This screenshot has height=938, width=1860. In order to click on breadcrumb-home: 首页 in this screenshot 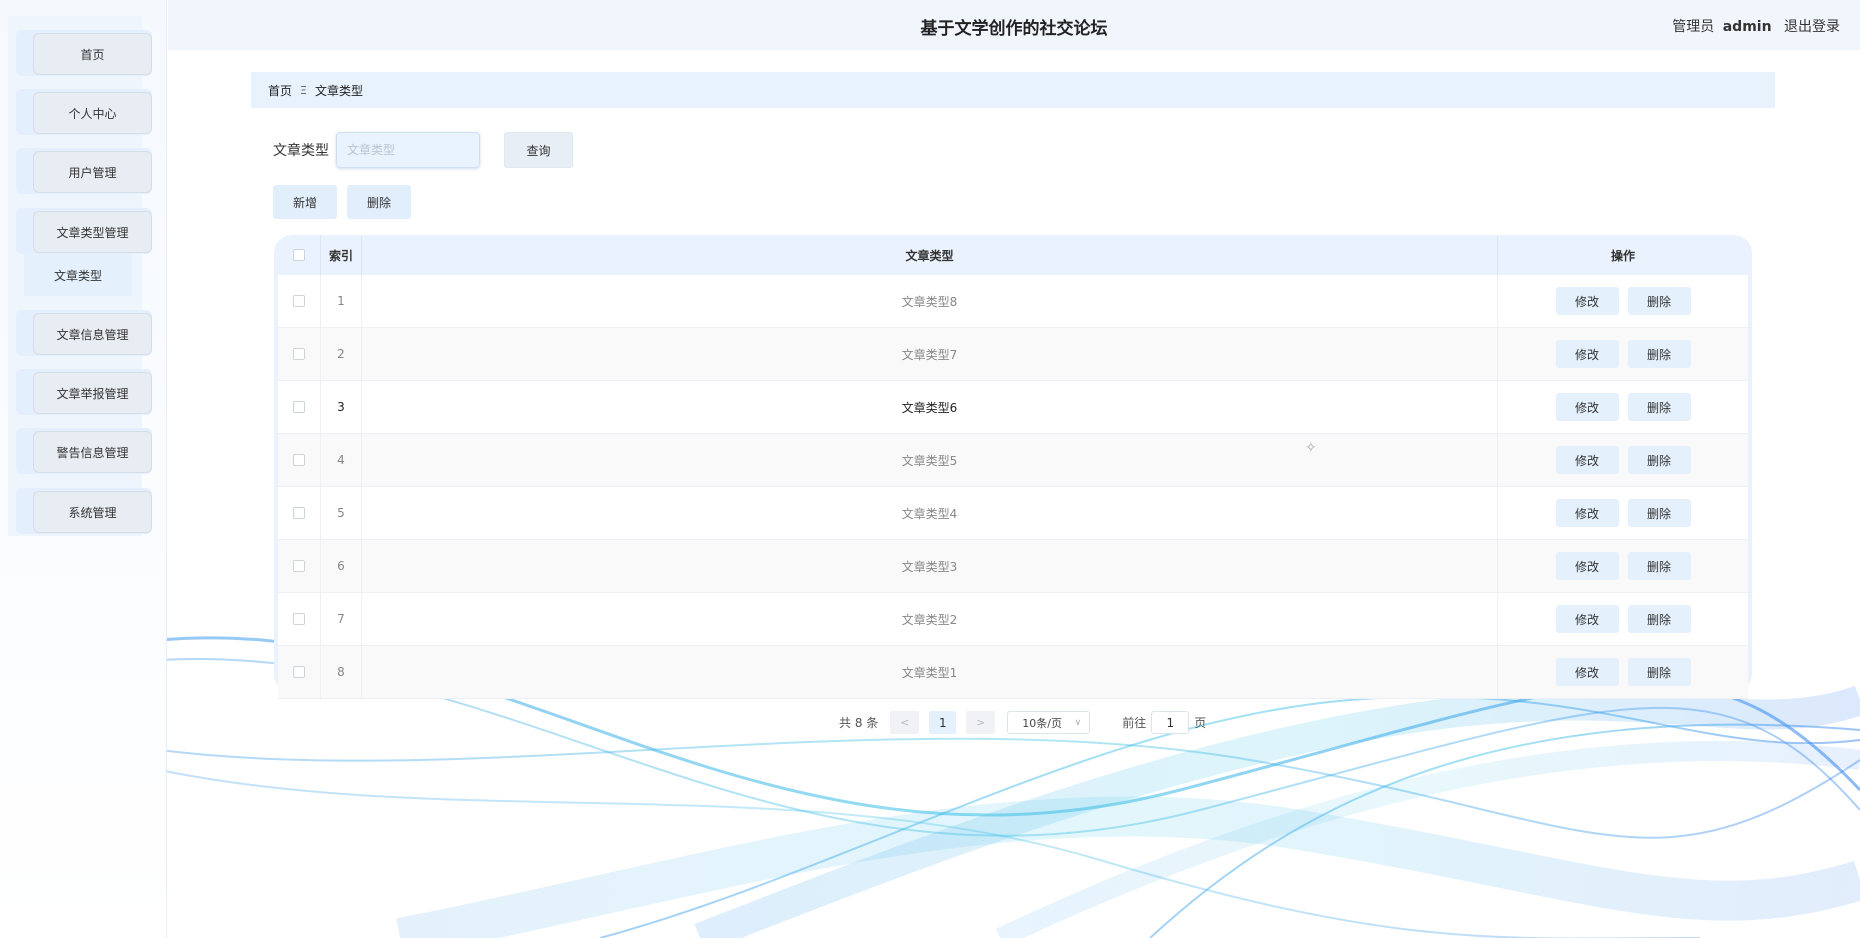, I will do `click(280, 90)`.